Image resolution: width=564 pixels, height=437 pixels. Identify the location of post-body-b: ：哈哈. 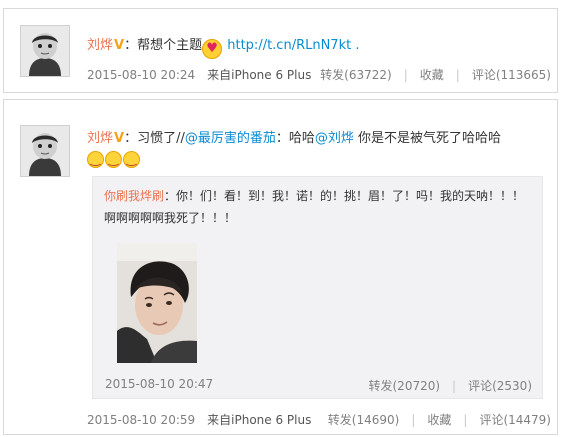
(295, 138).